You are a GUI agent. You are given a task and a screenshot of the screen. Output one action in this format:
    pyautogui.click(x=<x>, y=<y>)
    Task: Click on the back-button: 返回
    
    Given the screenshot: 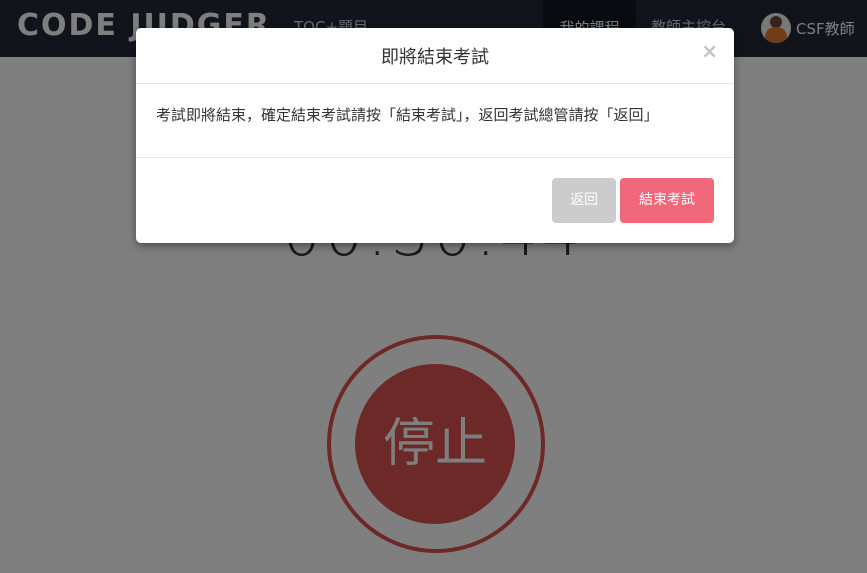 What is the action you would take?
    pyautogui.click(x=584, y=200)
    